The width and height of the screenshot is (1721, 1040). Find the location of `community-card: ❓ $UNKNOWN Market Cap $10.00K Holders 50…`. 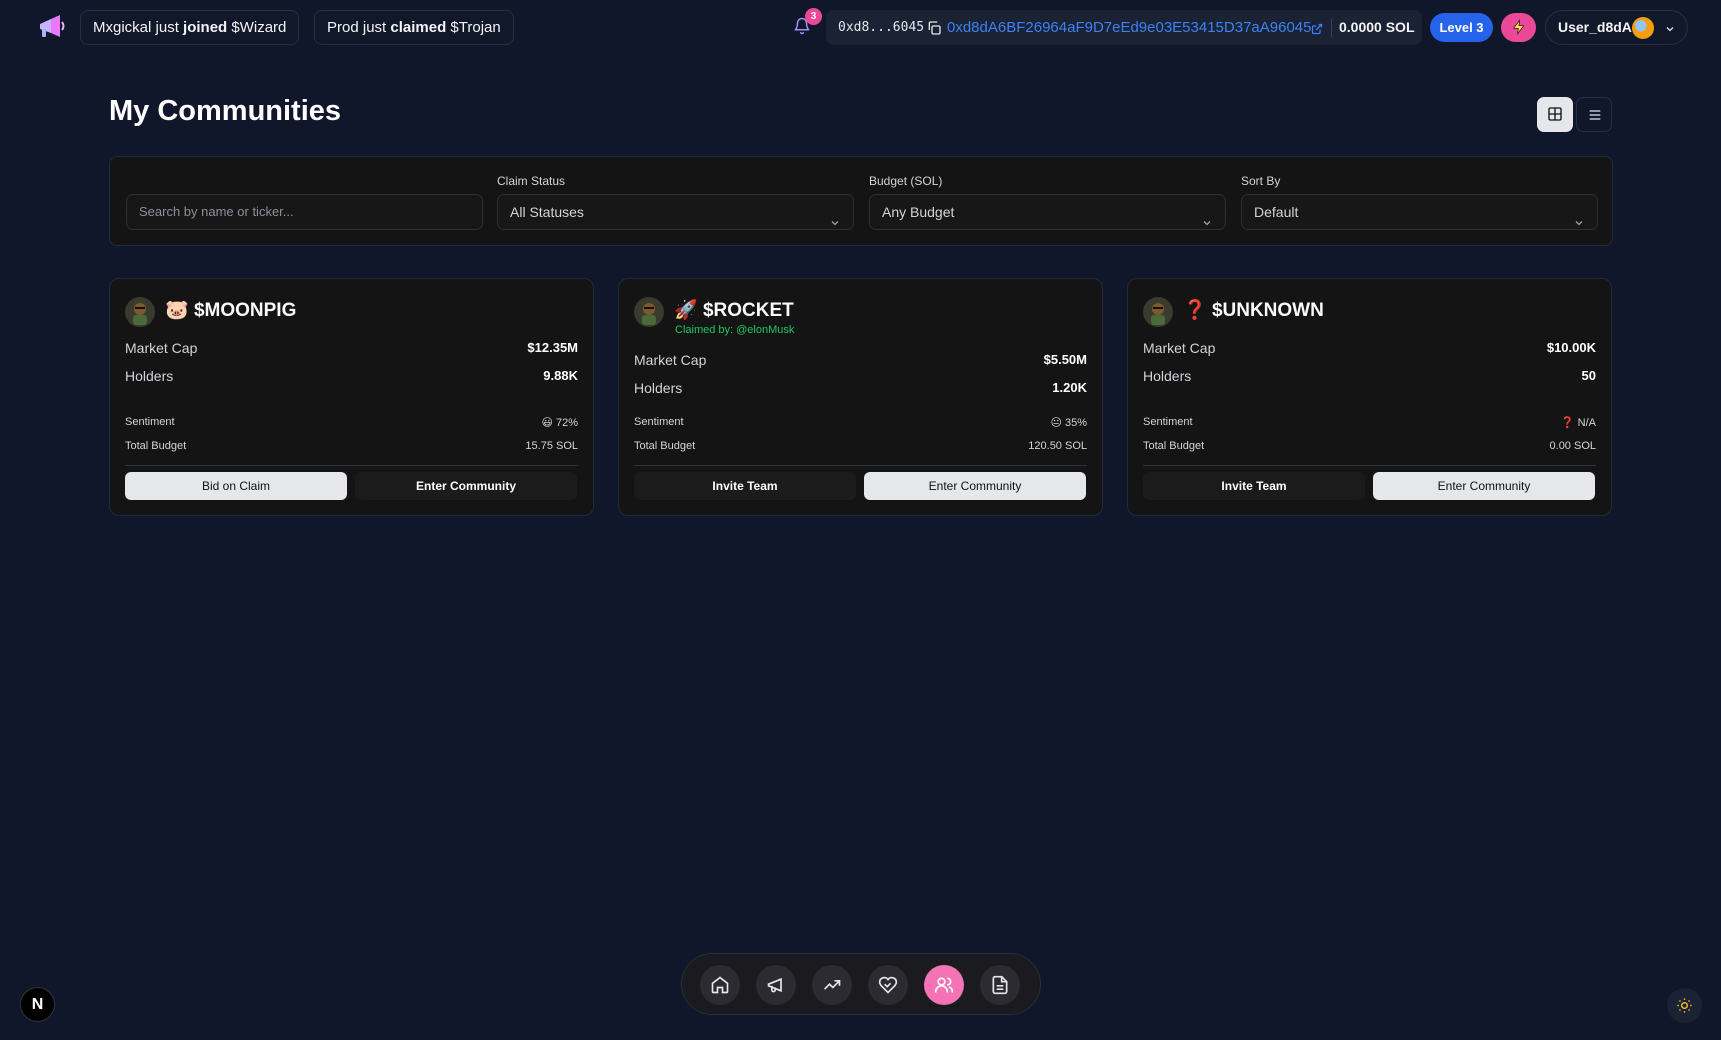

community-card: ❓ $UNKNOWN Market Cap $10.00K Holders 50… is located at coordinates (1369, 397).